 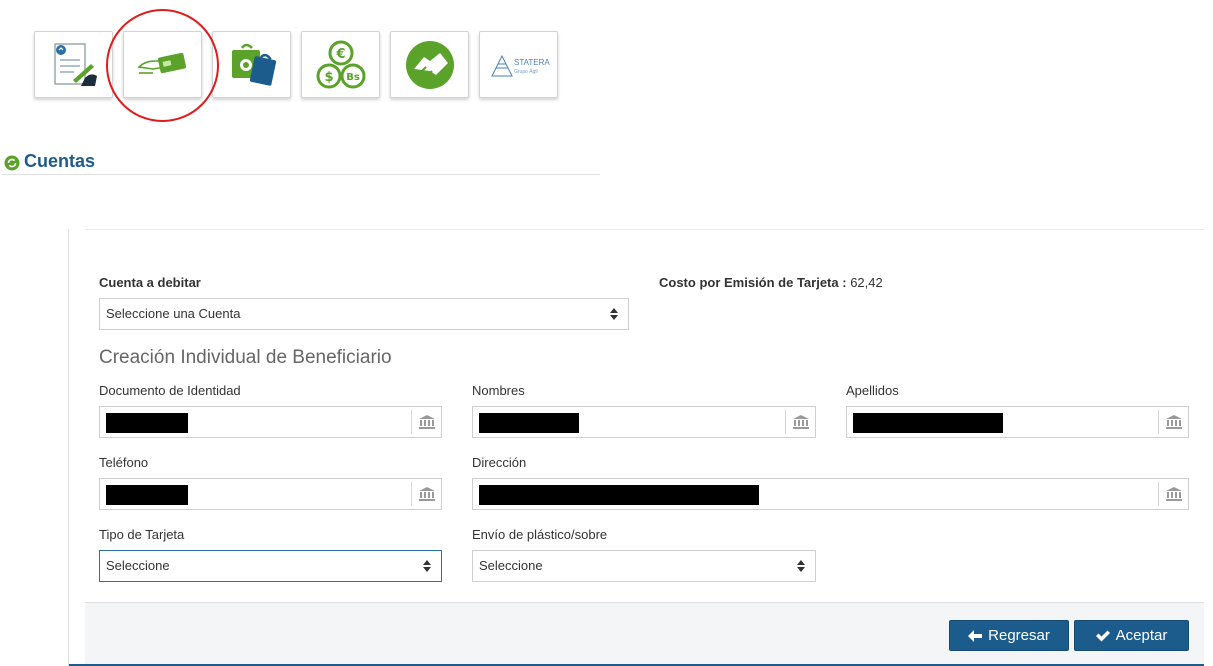 I want to click on shopping-bags-tile, so click(x=251, y=64).